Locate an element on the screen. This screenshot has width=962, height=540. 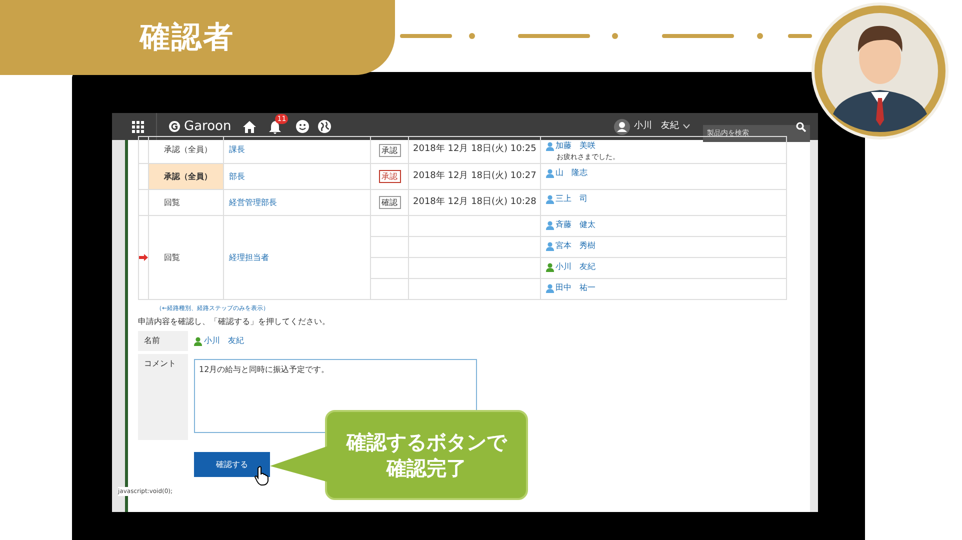
chevron-down-icon is located at coordinates (686, 126).